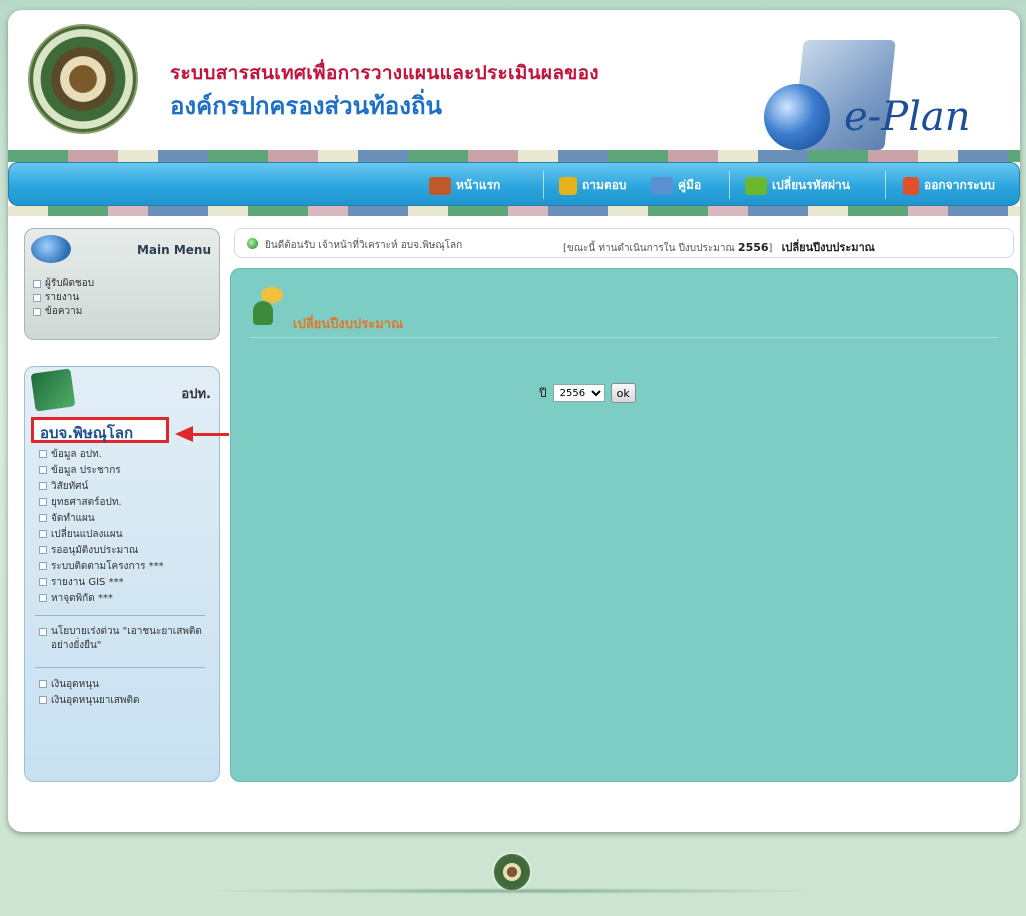 This screenshot has width=1026, height=916. Describe the element at coordinates (604, 185) in the screenshot. I see `nav-faq-label: ถามตอบ` at that location.